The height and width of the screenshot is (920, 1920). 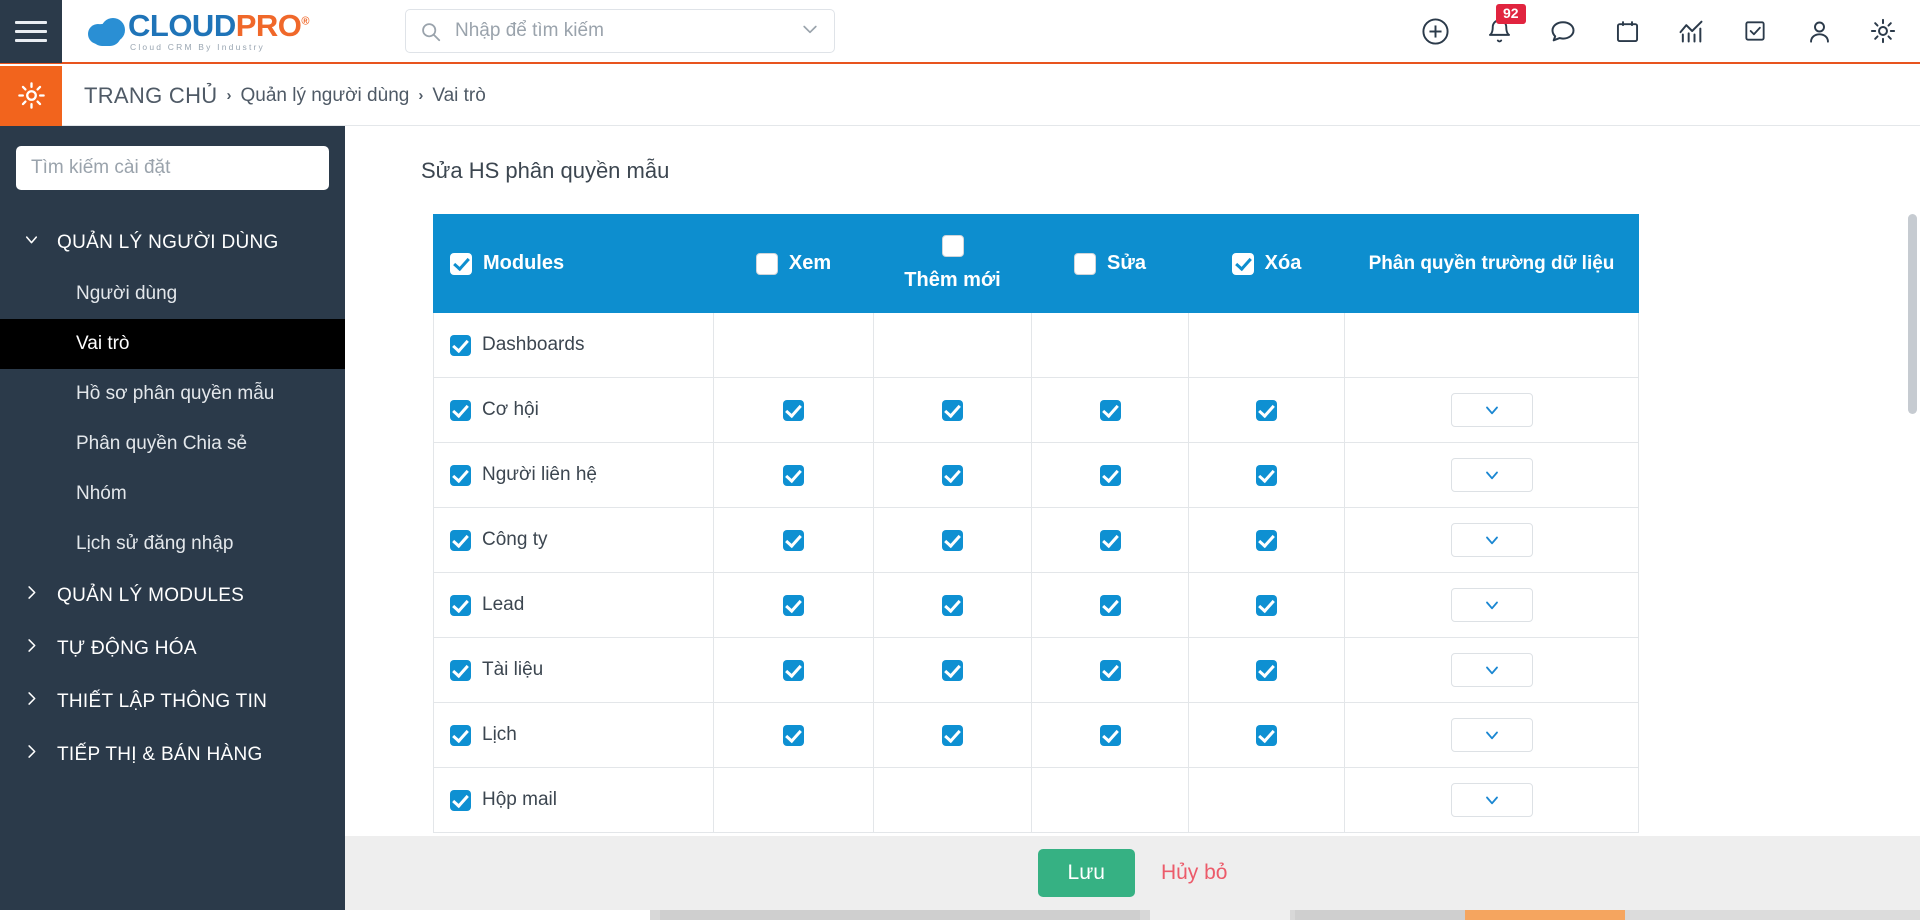 What do you see at coordinates (1266, 263) in the screenshot?
I see `column-header-delete: Xóa` at bounding box center [1266, 263].